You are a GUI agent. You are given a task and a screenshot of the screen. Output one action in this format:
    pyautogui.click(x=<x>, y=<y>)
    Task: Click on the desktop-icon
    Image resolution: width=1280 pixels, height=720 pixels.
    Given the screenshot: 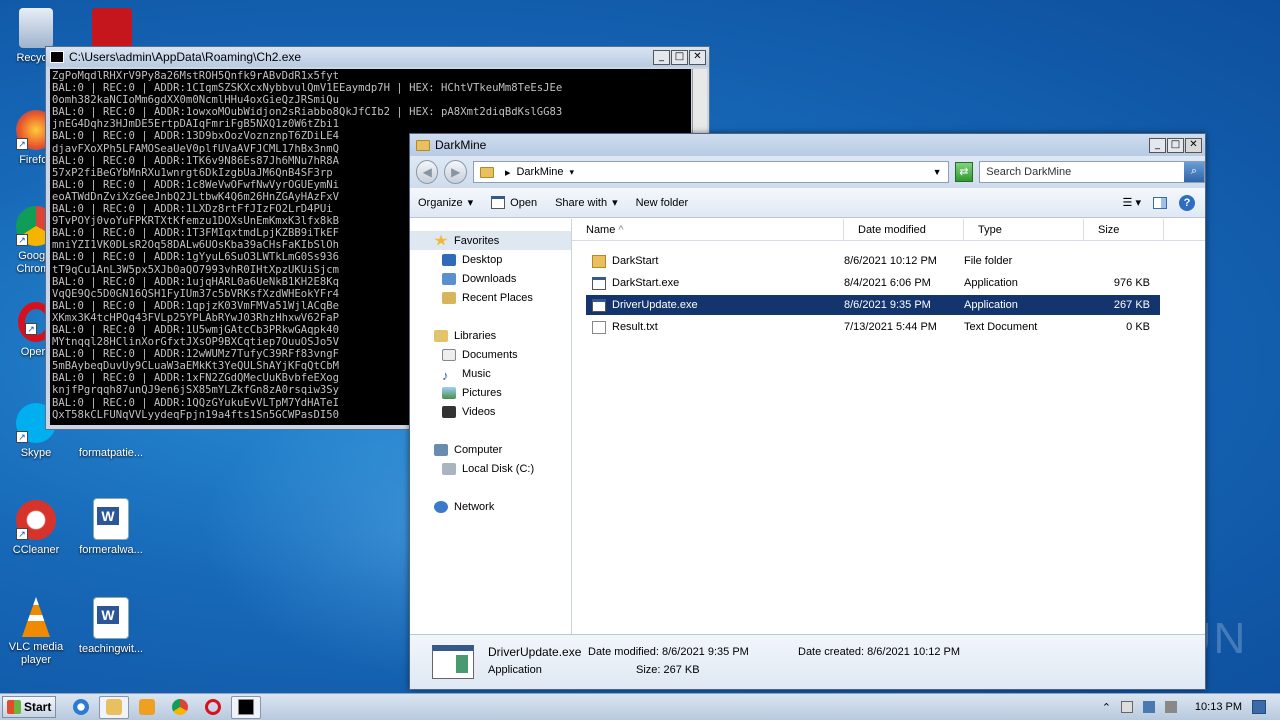 What is the action you would take?
    pyautogui.click(x=449, y=259)
    